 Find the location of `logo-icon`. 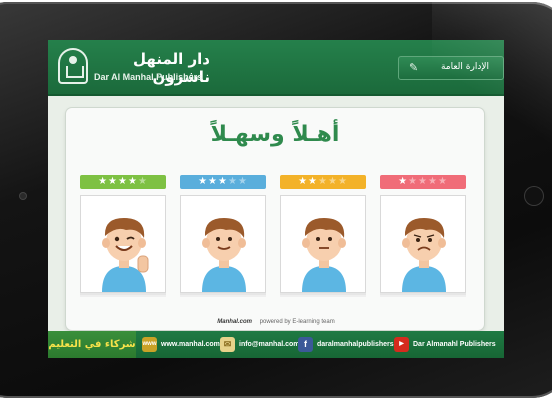

logo-icon is located at coordinates (73, 66).